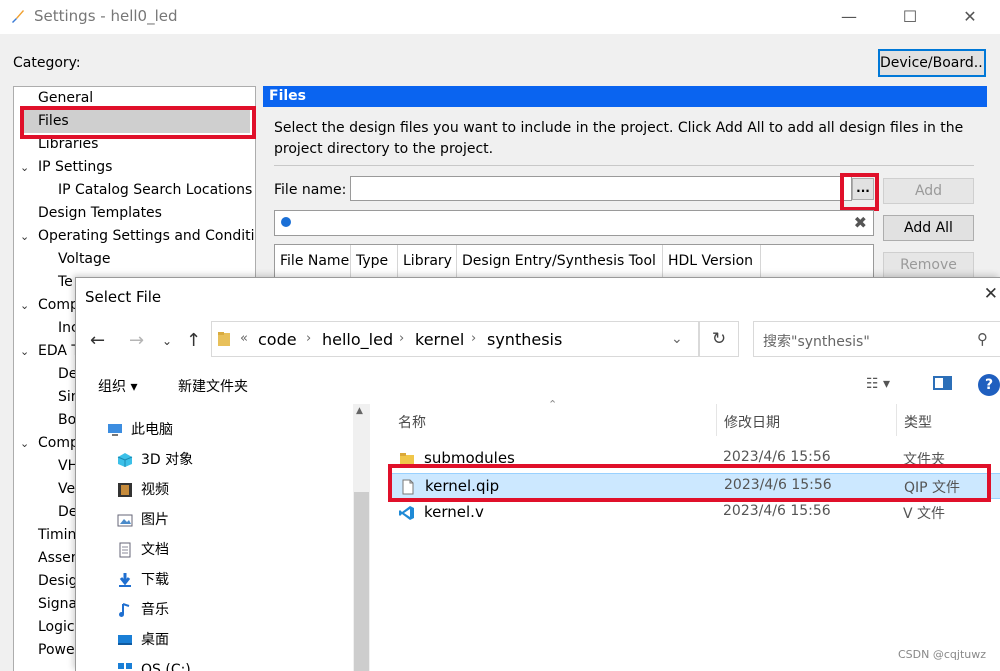 This screenshot has height=671, width=1000. Describe the element at coordinates (167, 341) in the screenshot. I see `recent-dropdown-icon: ⌄` at that location.